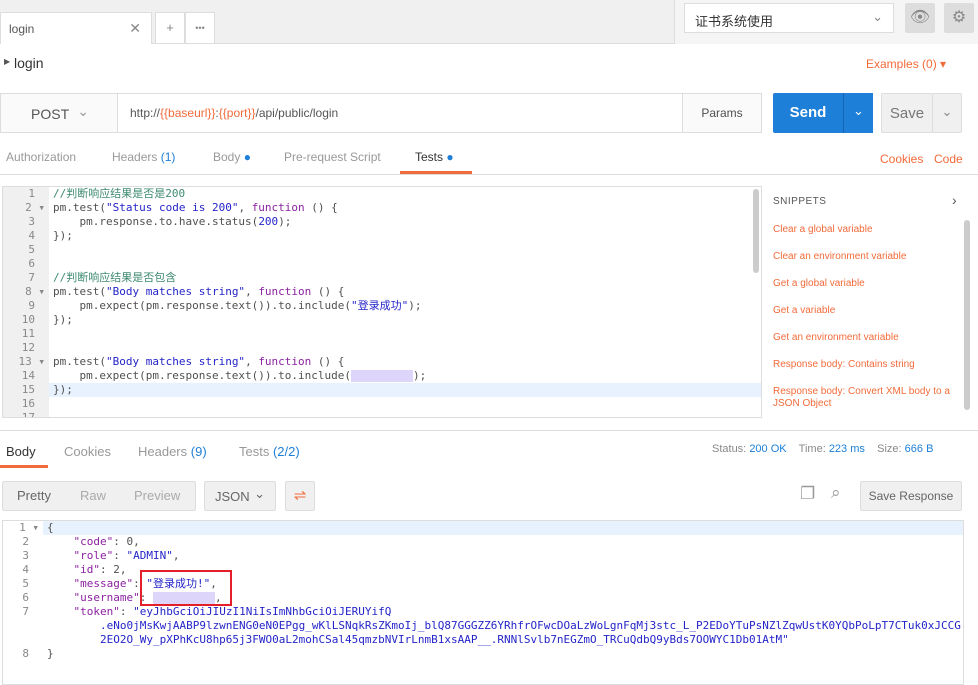 The height and width of the screenshot is (685, 978). I want to click on code-text: "role": "ADMIN",, so click(111, 556).